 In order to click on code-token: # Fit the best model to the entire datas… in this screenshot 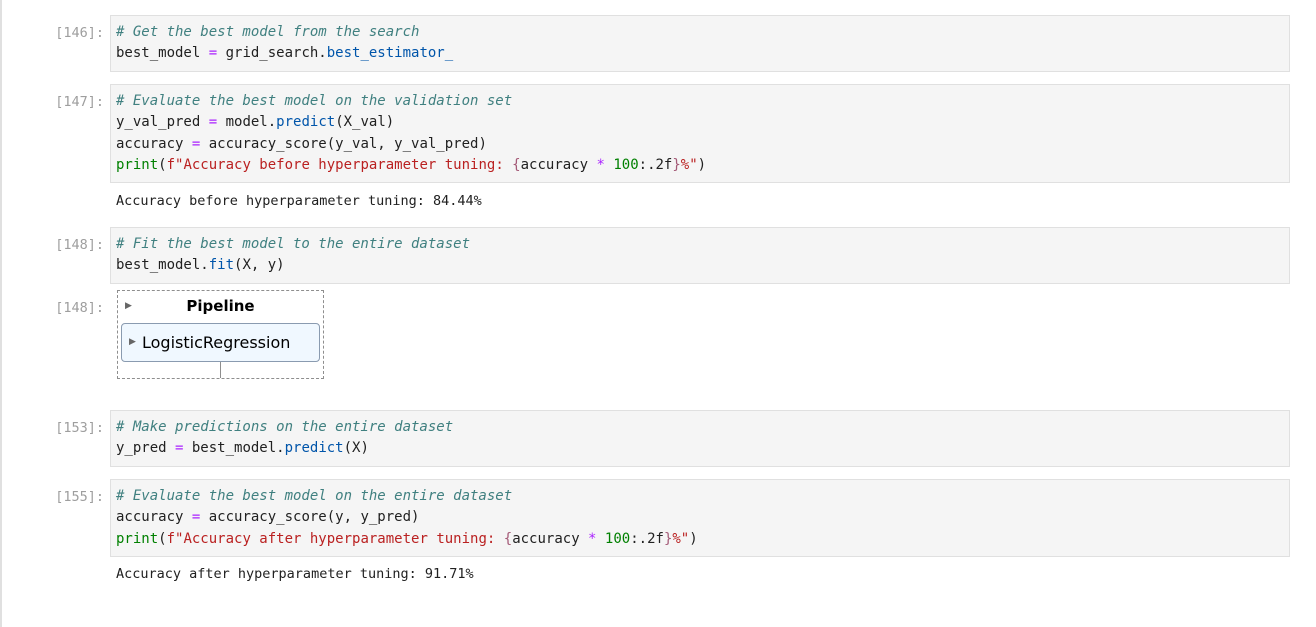, I will do `click(293, 244)`.